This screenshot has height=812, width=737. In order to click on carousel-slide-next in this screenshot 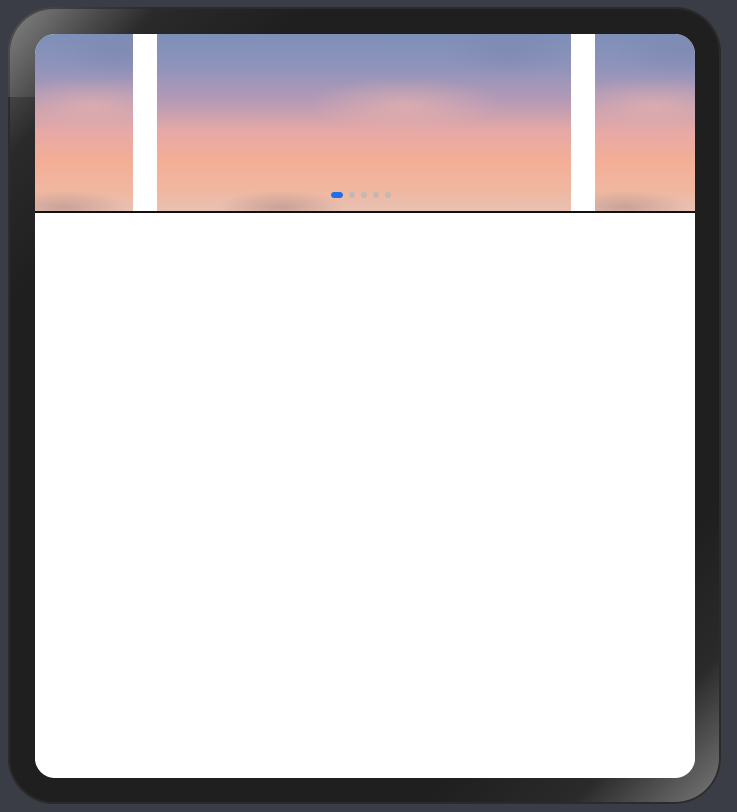, I will do `click(645, 122)`.